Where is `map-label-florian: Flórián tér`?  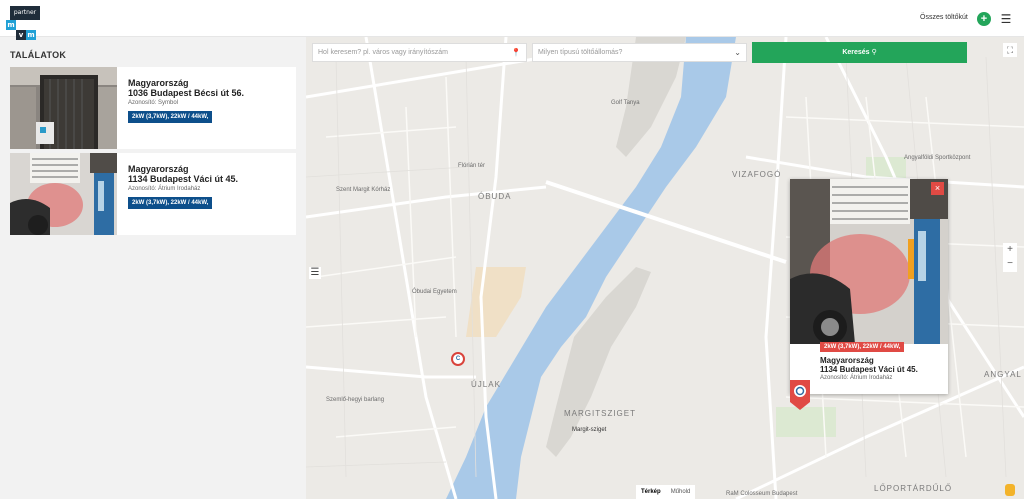
map-label-florian: Flórián tér is located at coordinates (472, 166).